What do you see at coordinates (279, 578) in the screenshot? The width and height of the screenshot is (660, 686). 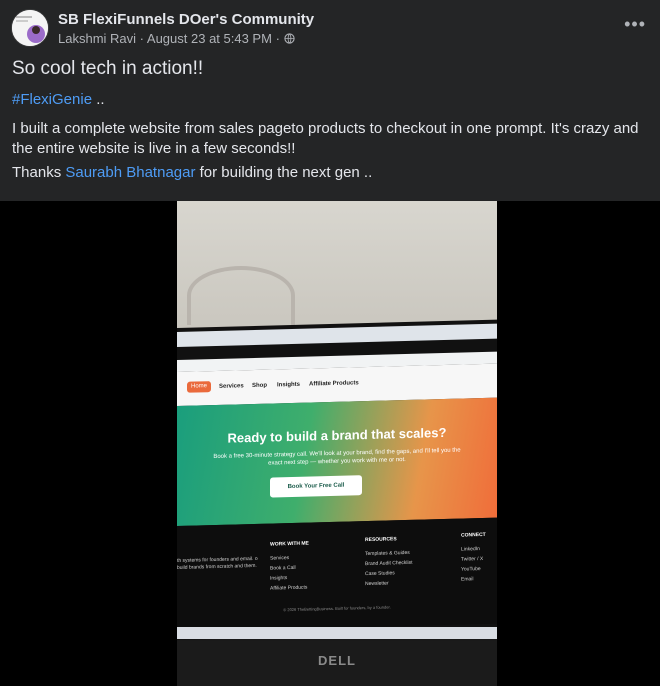 I see `footer-work-item: Insights` at bounding box center [279, 578].